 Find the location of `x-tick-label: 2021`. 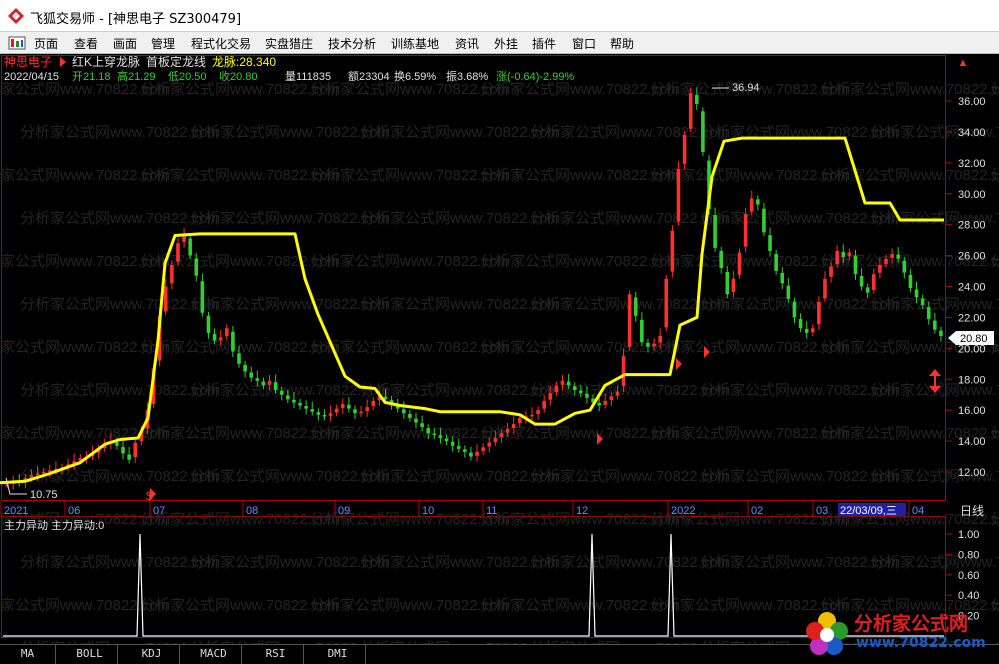

x-tick-label: 2021 is located at coordinates (16, 511).